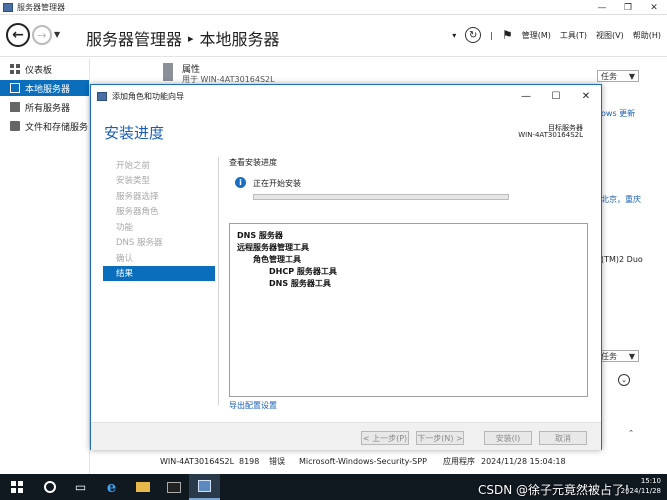 This screenshot has height=500, width=667. What do you see at coordinates (139, 243) in the screenshot?
I see `step-dns-server: DNS 服务器` at bounding box center [139, 243].